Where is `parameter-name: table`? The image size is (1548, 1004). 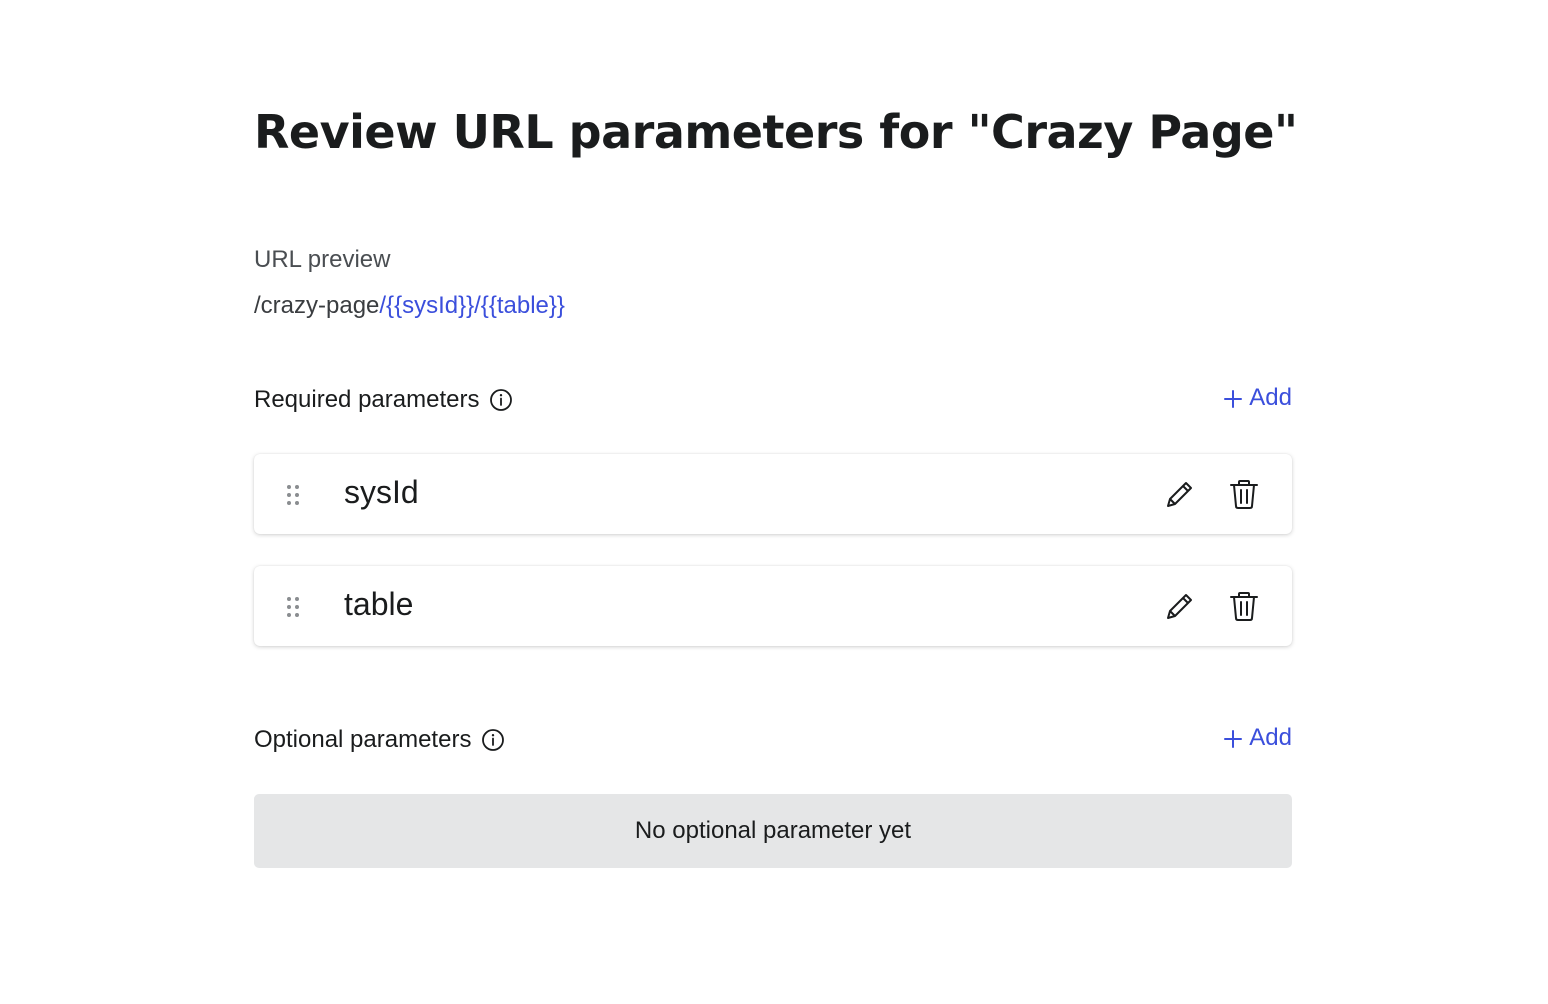 parameter-name: table is located at coordinates (379, 604).